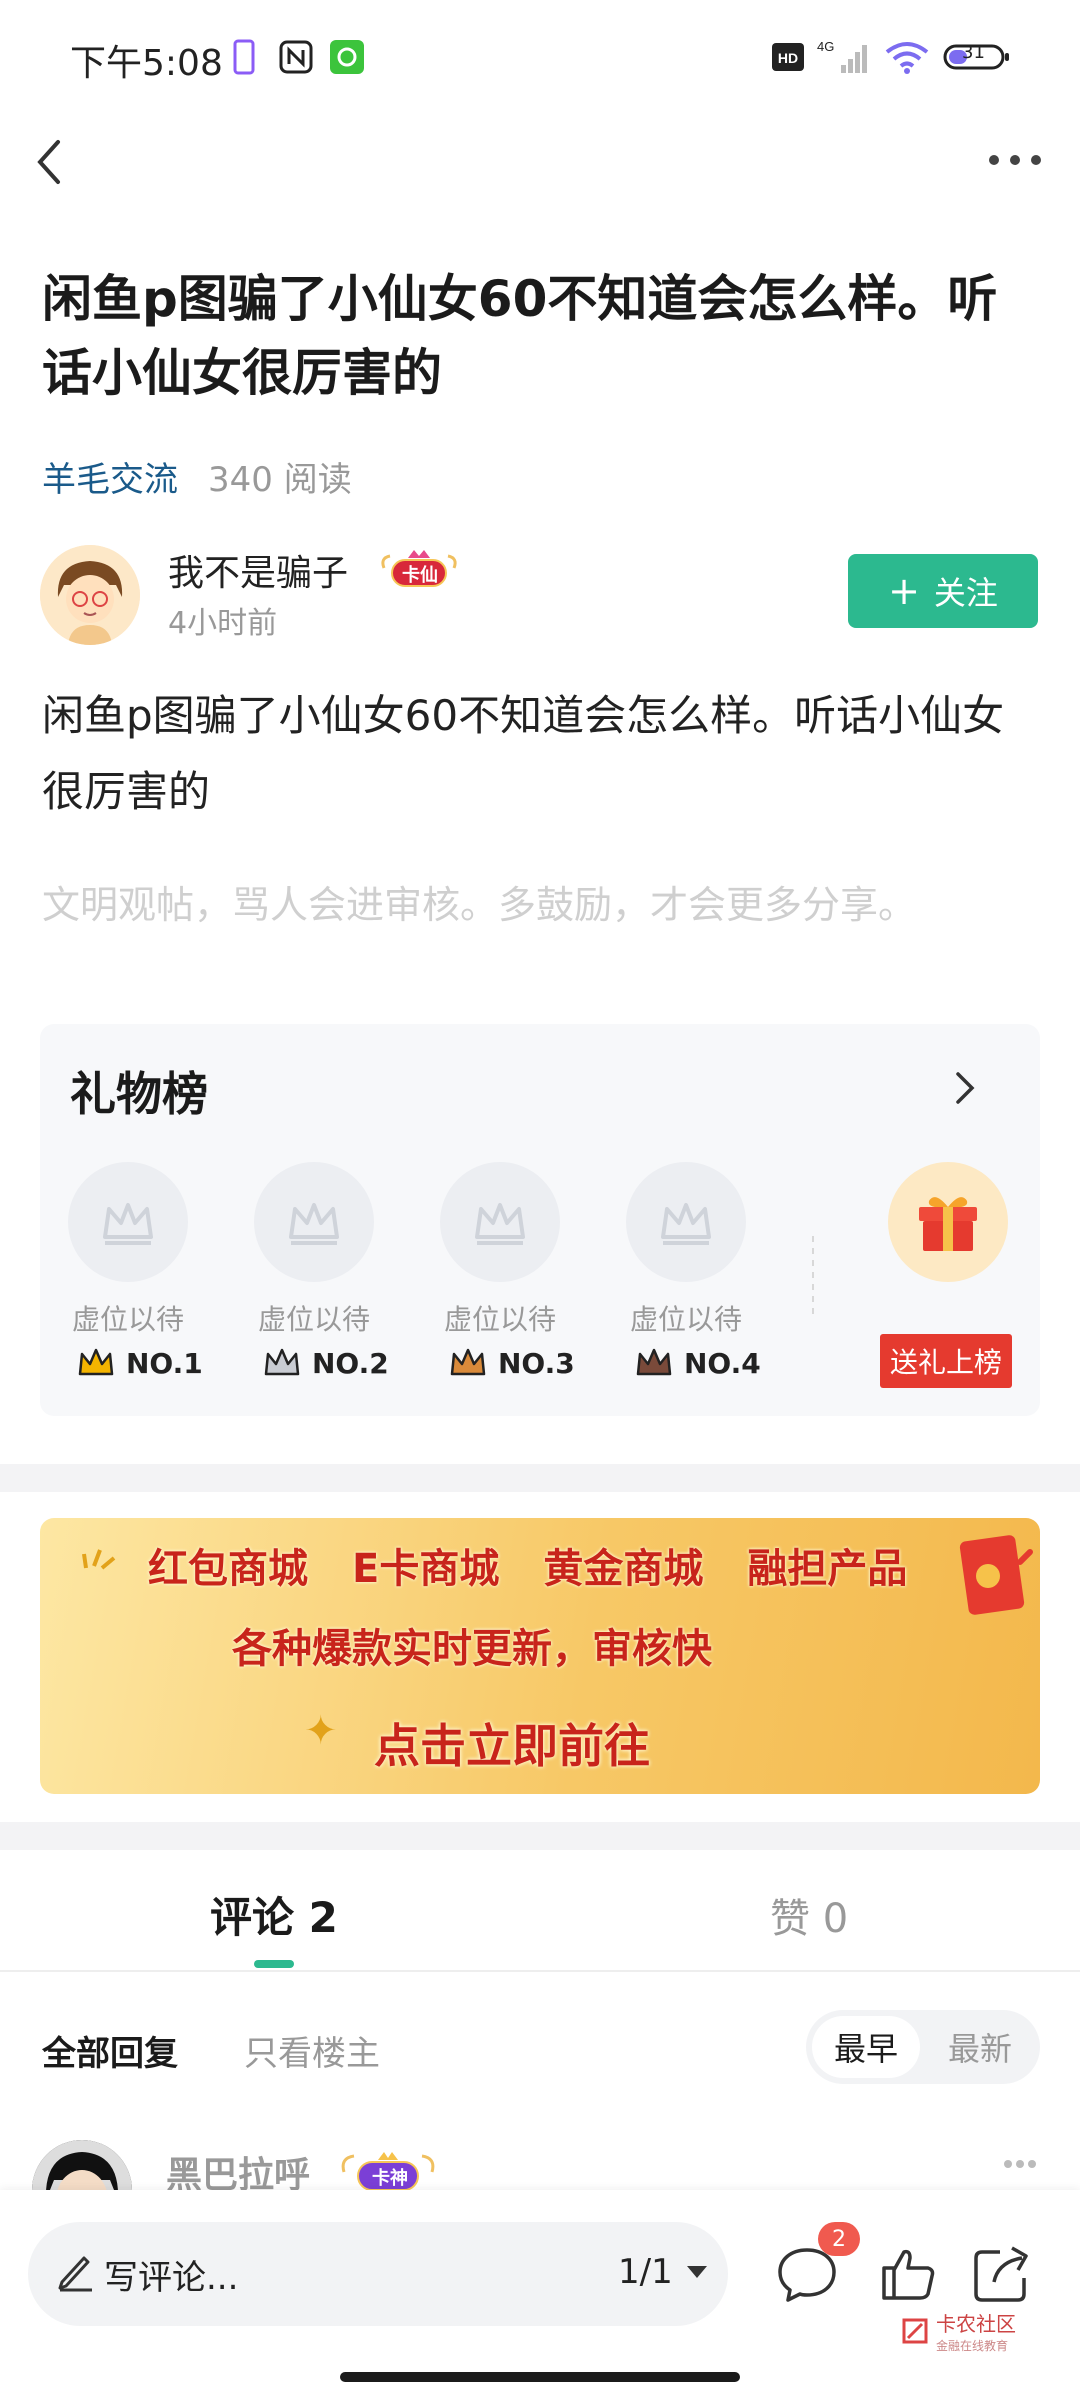 The width and height of the screenshot is (1080, 2400). Describe the element at coordinates (965, 593) in the screenshot. I see `follow-label: 关注` at that location.